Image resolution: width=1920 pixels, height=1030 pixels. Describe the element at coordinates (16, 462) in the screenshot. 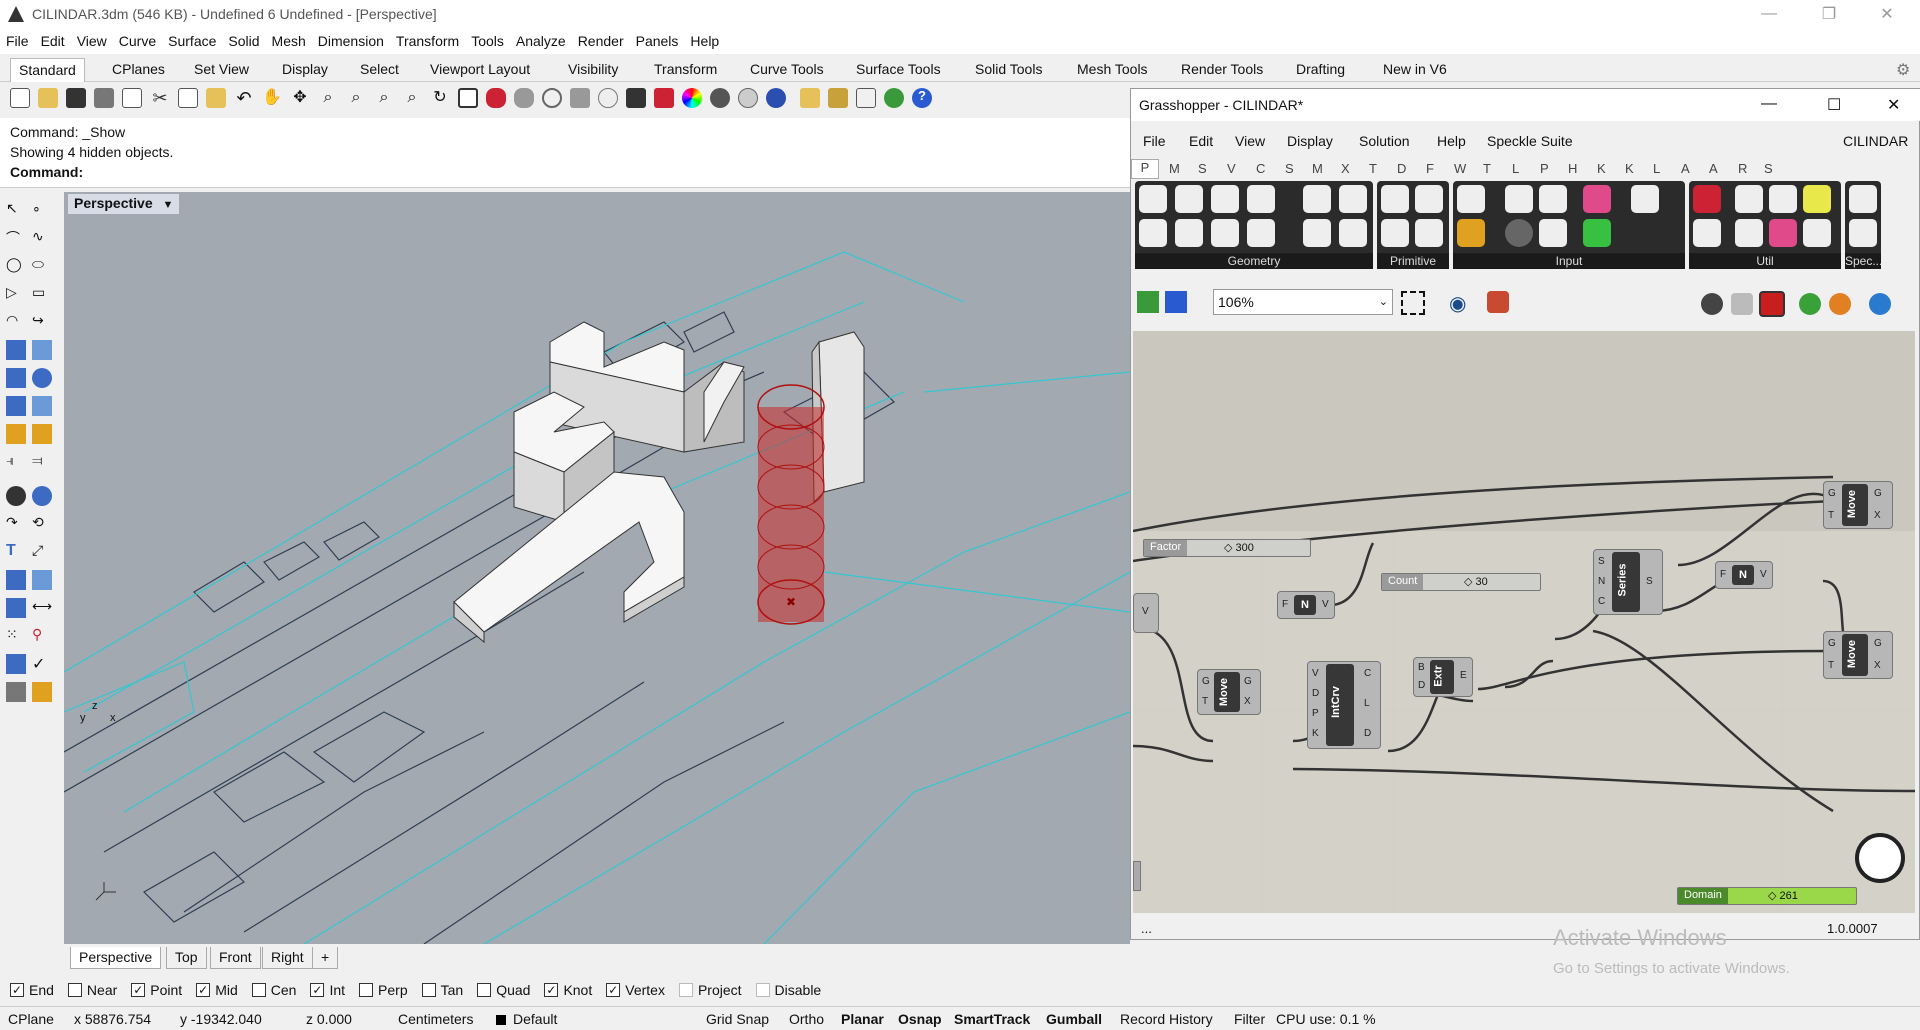

I see `trim-icon: ⫣` at that location.